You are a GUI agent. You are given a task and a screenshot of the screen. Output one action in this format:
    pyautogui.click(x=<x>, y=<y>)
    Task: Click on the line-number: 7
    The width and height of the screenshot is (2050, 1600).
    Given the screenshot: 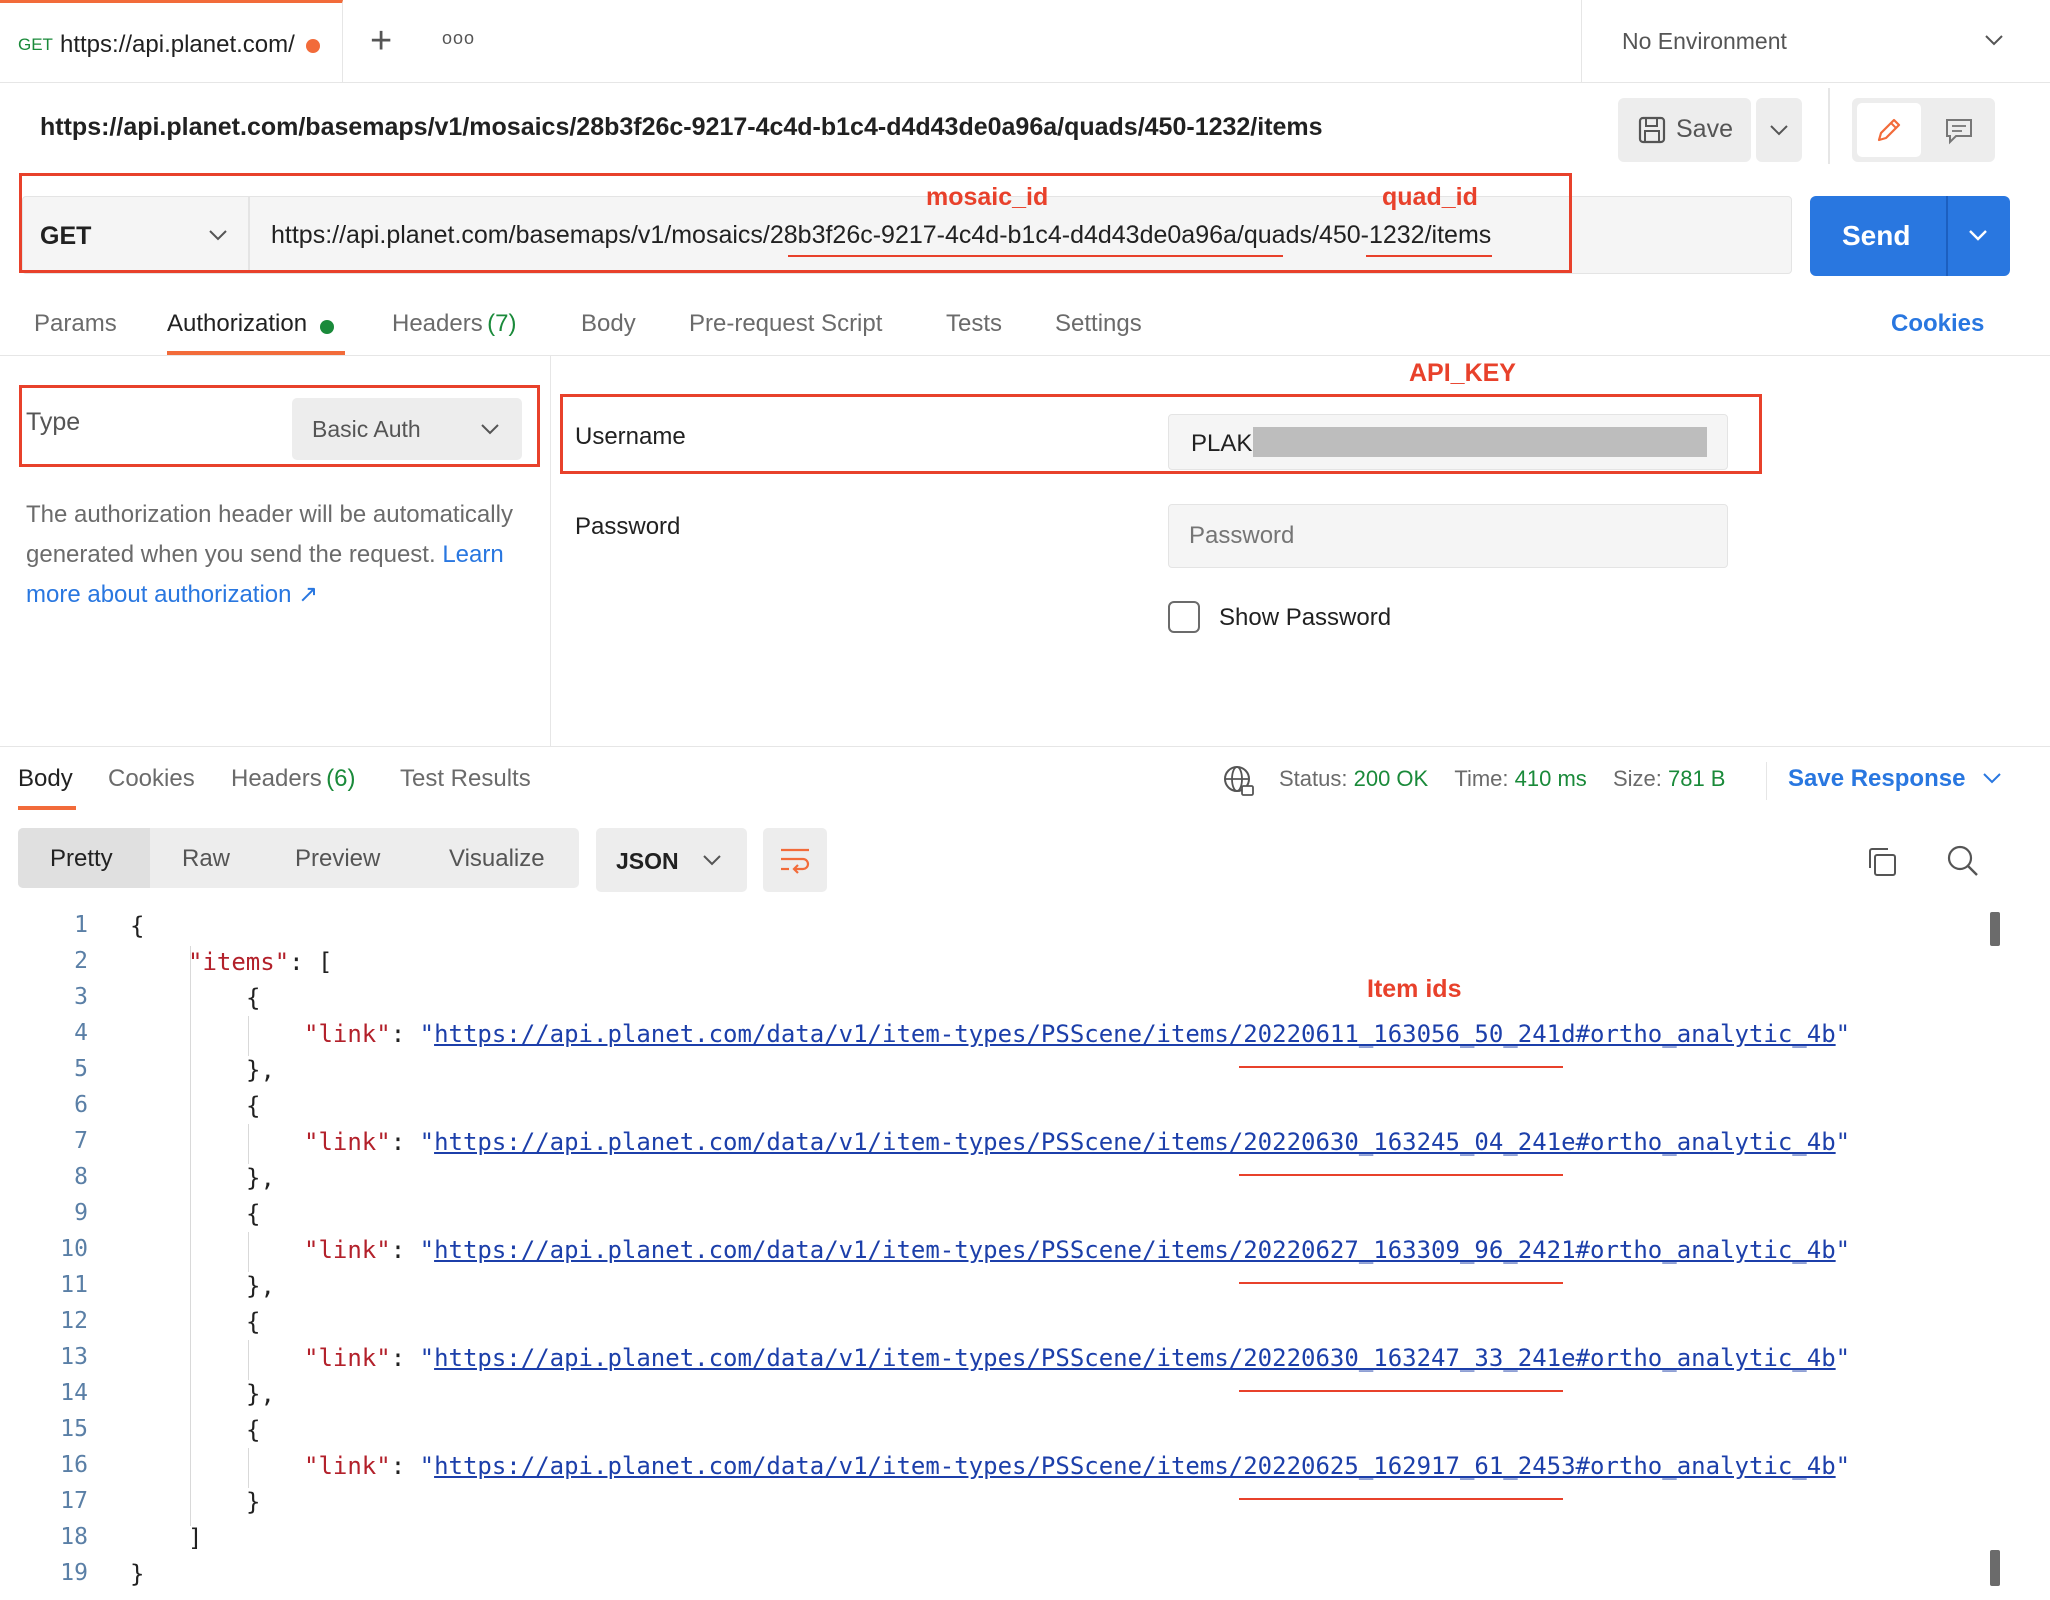 What is the action you would take?
    pyautogui.click(x=81, y=1141)
    